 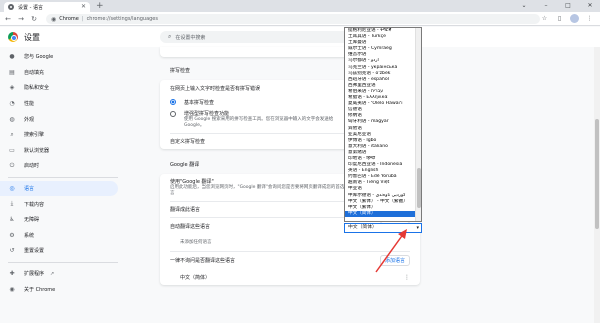 I want to click on settings-gear-icon, so click(x=11, y=7).